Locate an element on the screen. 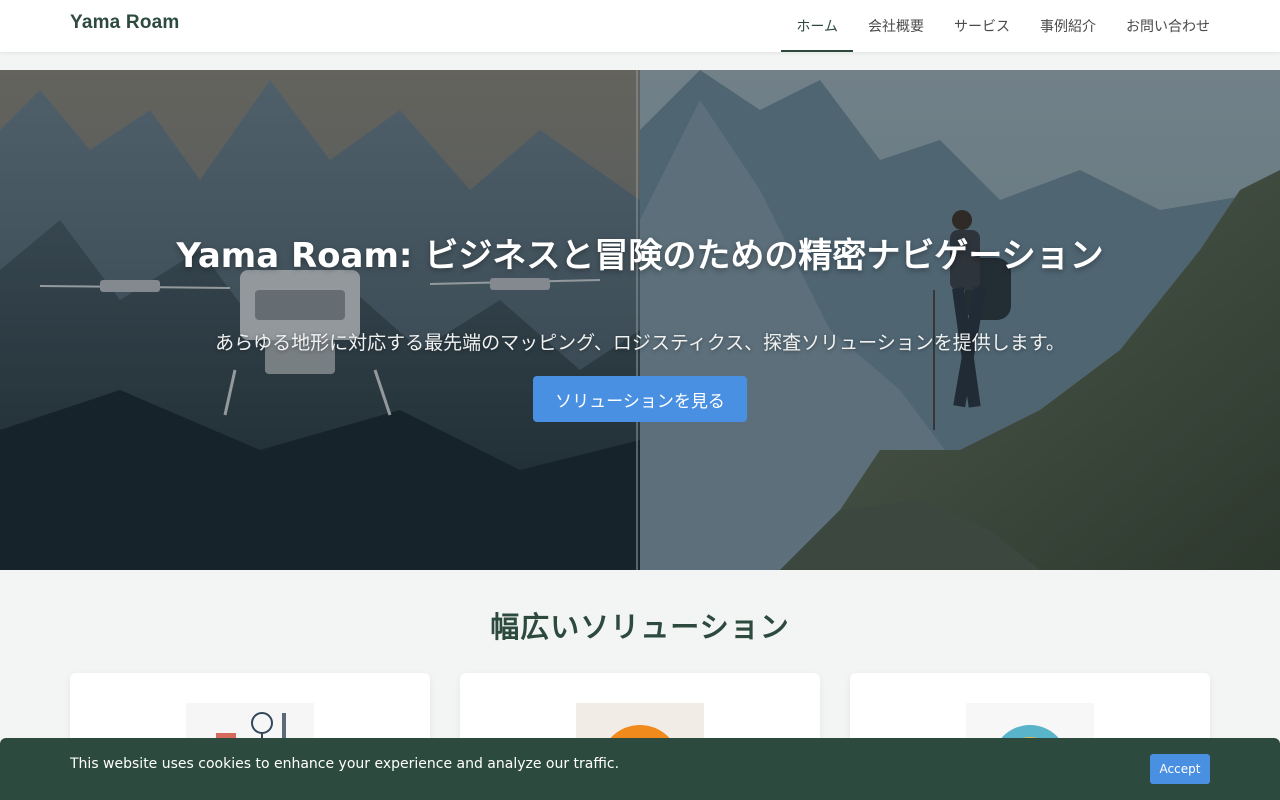 Image resolution: width=1280 pixels, height=800 pixels. nav-item-home: ホーム is located at coordinates (817, 26).